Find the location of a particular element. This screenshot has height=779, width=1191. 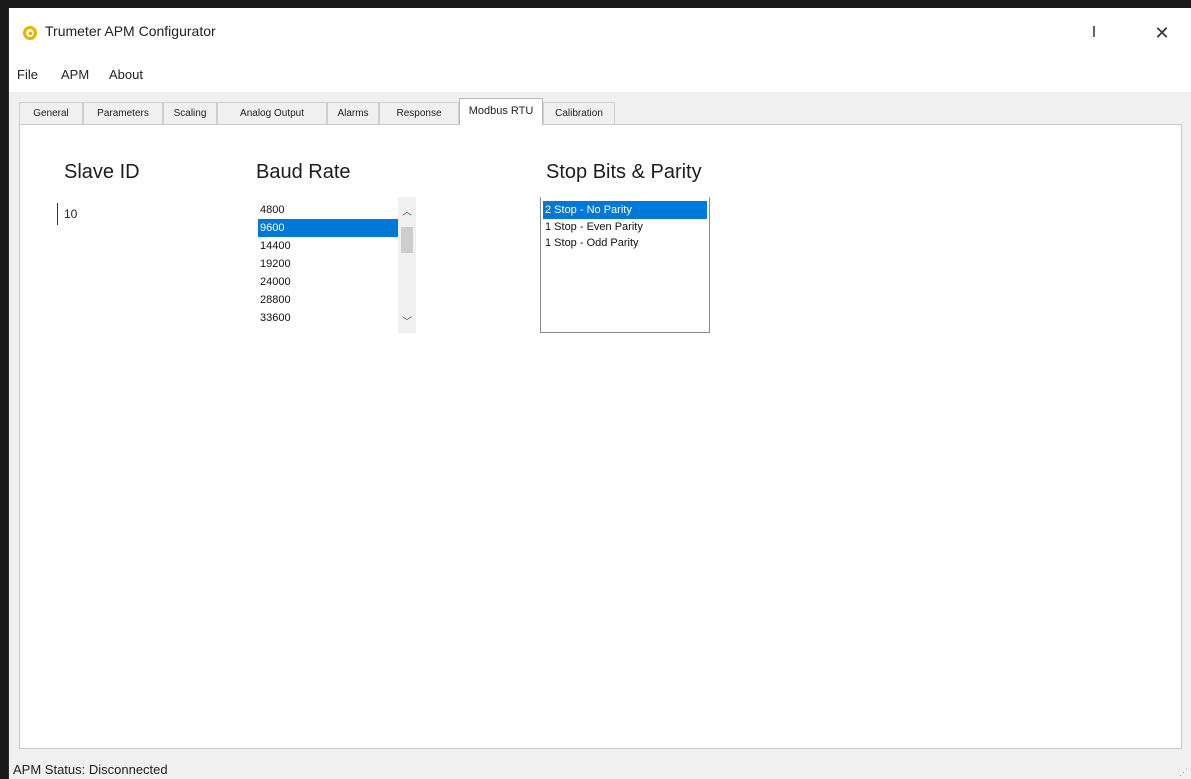

tab-general: General is located at coordinates (51, 113).